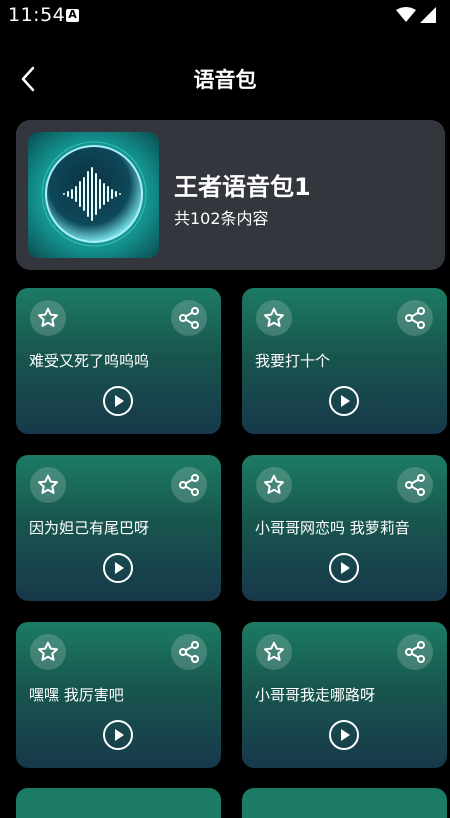  What do you see at coordinates (332, 528) in the screenshot?
I see `clip-label: 小哥哥网恋吗 我萝莉音` at bounding box center [332, 528].